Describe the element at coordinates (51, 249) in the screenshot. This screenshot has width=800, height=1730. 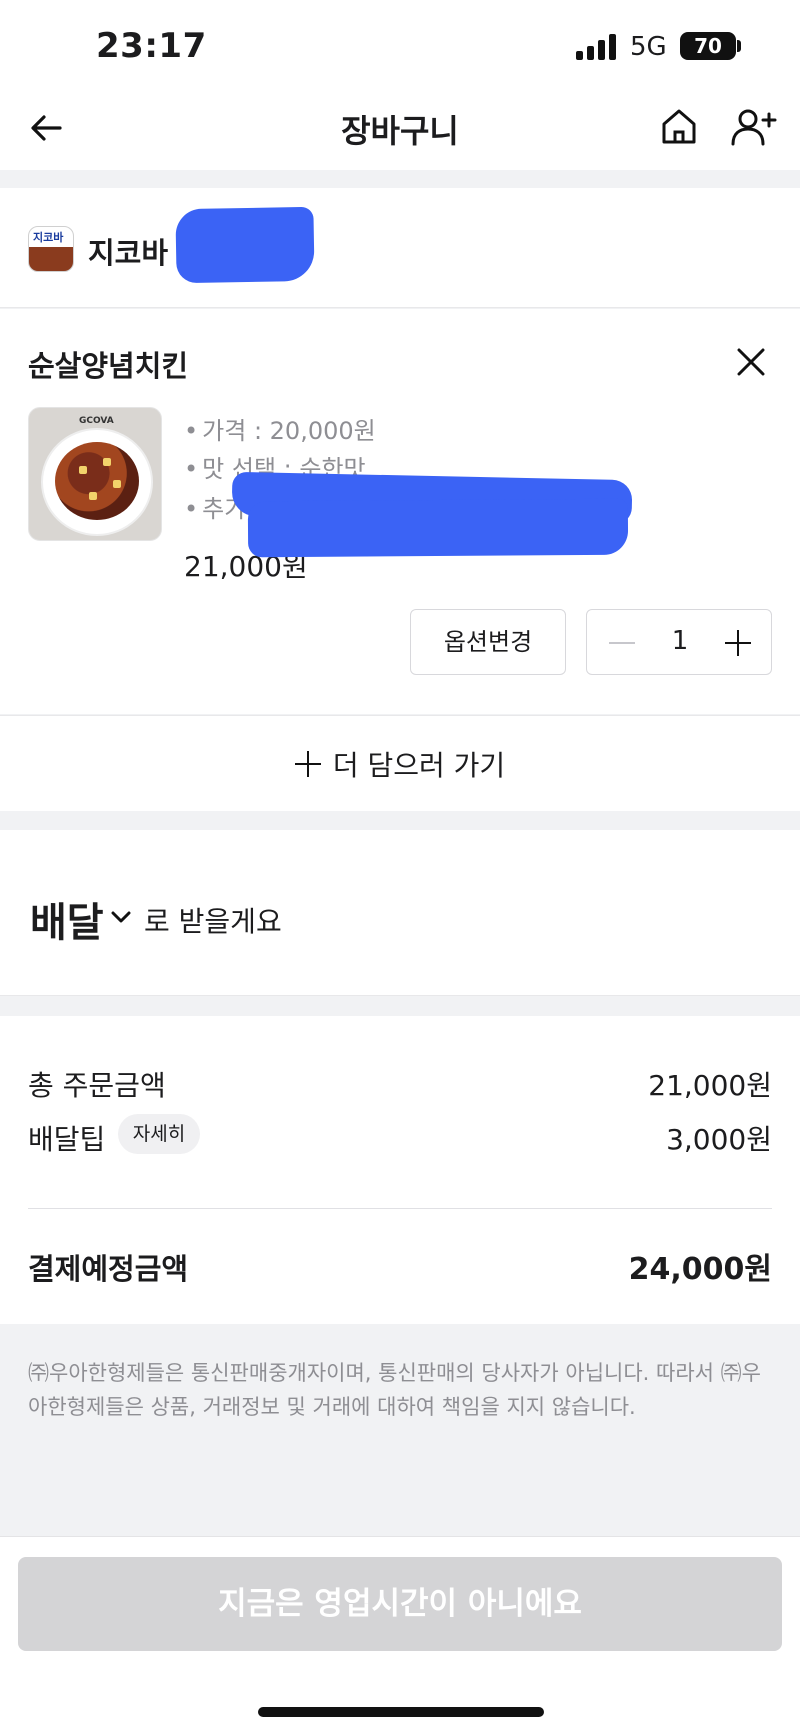
I see `store-logo: 지코바` at that location.